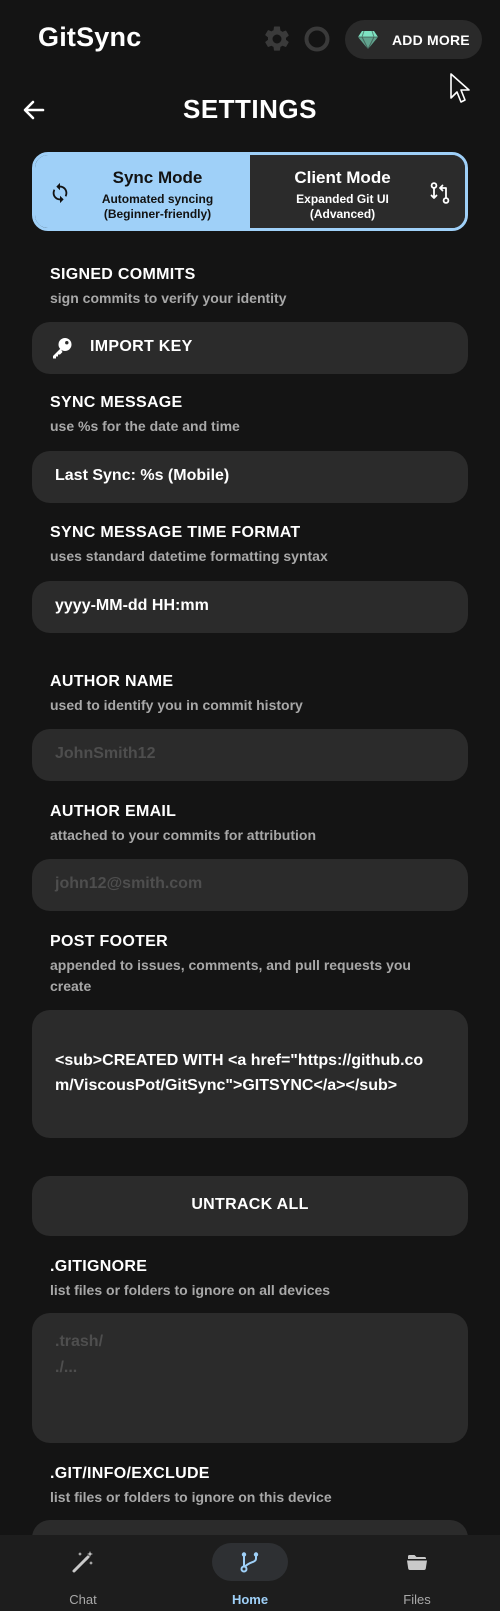 This screenshot has height=1611, width=500. What do you see at coordinates (113, 811) in the screenshot?
I see `author-email-title: AUTHOR EMAIL` at bounding box center [113, 811].